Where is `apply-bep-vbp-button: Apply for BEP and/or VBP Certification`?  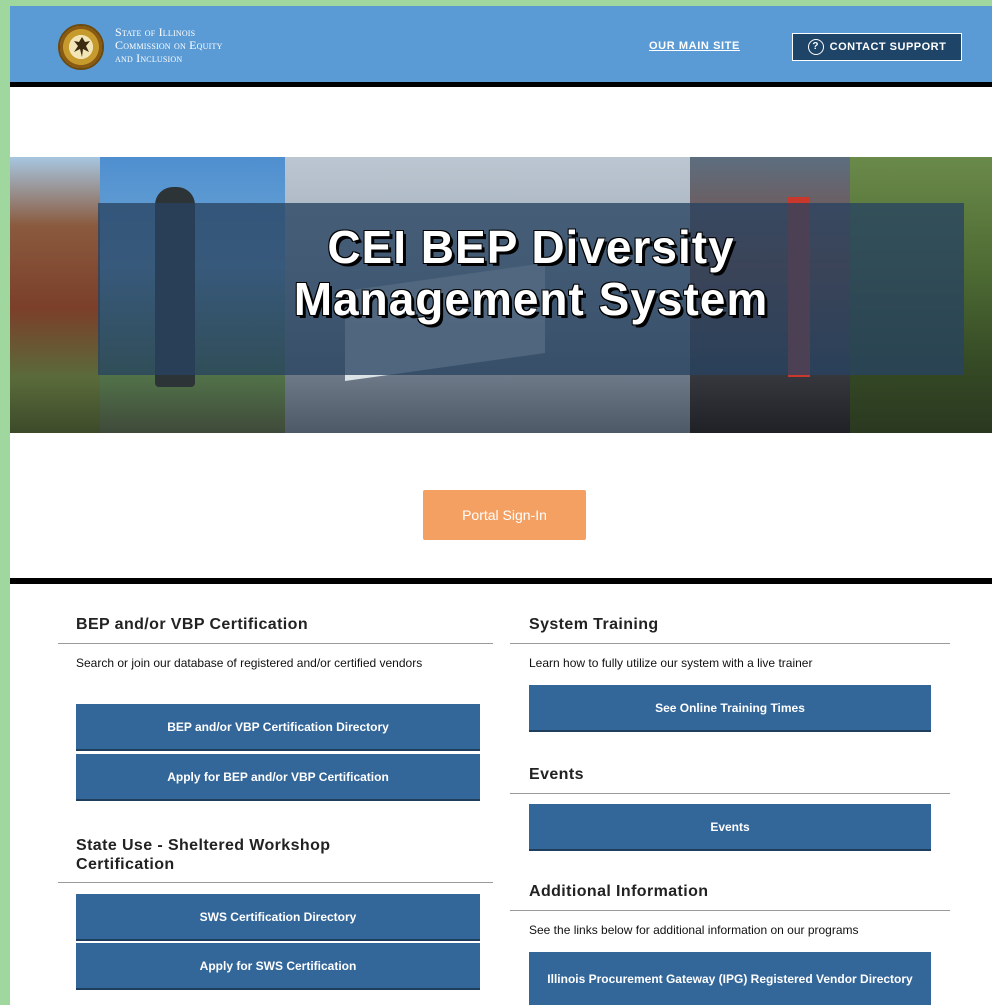
apply-bep-vbp-button: Apply for BEP and/or VBP Certification is located at coordinates (278, 776).